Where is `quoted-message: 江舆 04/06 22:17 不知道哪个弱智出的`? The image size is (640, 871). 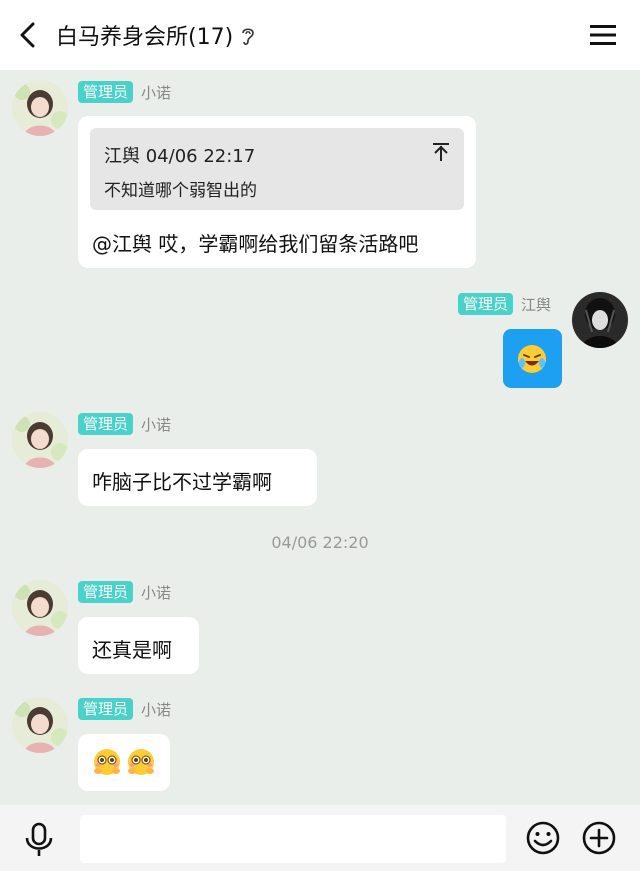 quoted-message: 江舆 04/06 22:17 不知道哪个弱智出的 is located at coordinates (277, 169).